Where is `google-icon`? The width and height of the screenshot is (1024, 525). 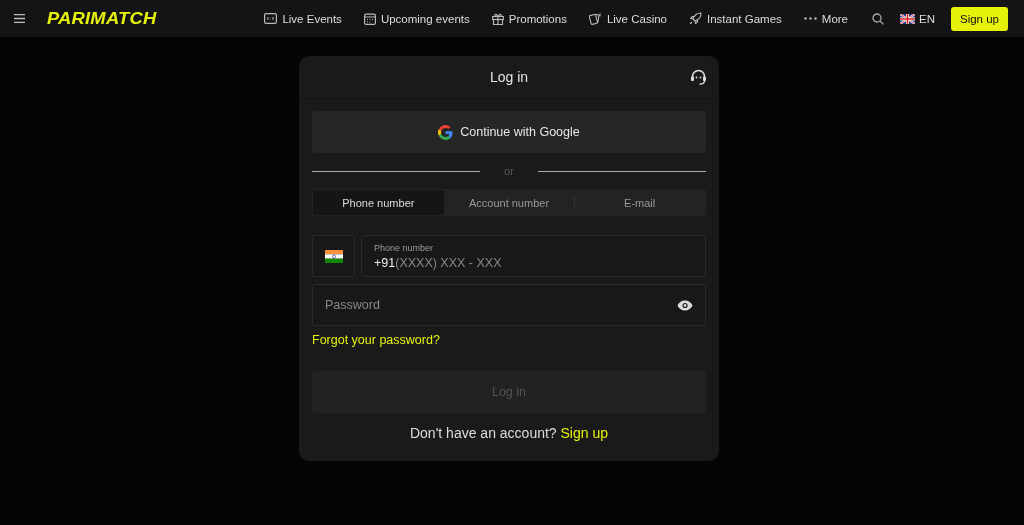 google-icon is located at coordinates (446, 132).